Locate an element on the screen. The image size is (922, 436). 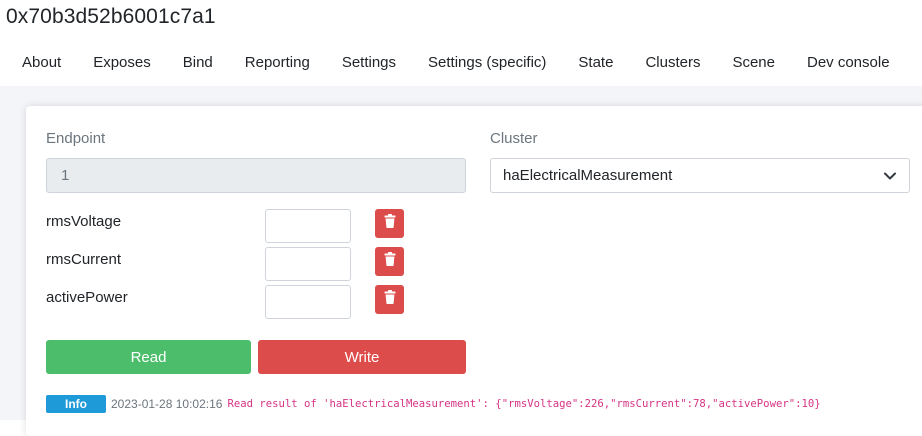
tab-reporting: Reporting is located at coordinates (277, 62).